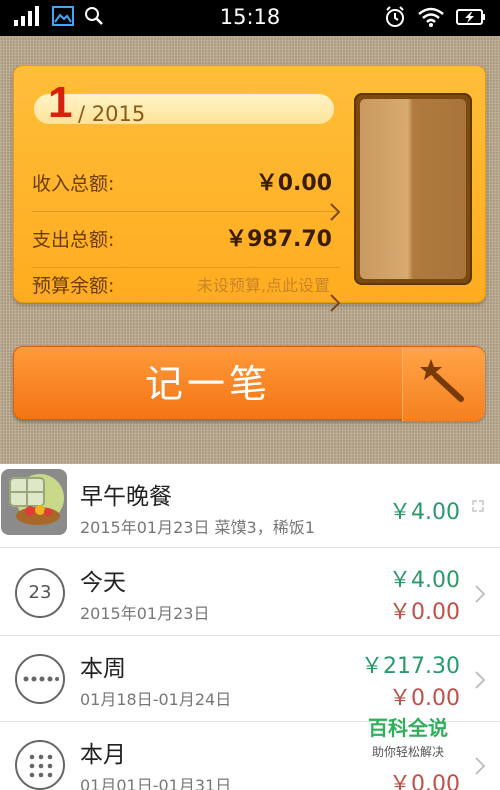 The image size is (500, 790). Describe the element at coordinates (126, 497) in the screenshot. I see `item-title: 早午晚餐` at that location.